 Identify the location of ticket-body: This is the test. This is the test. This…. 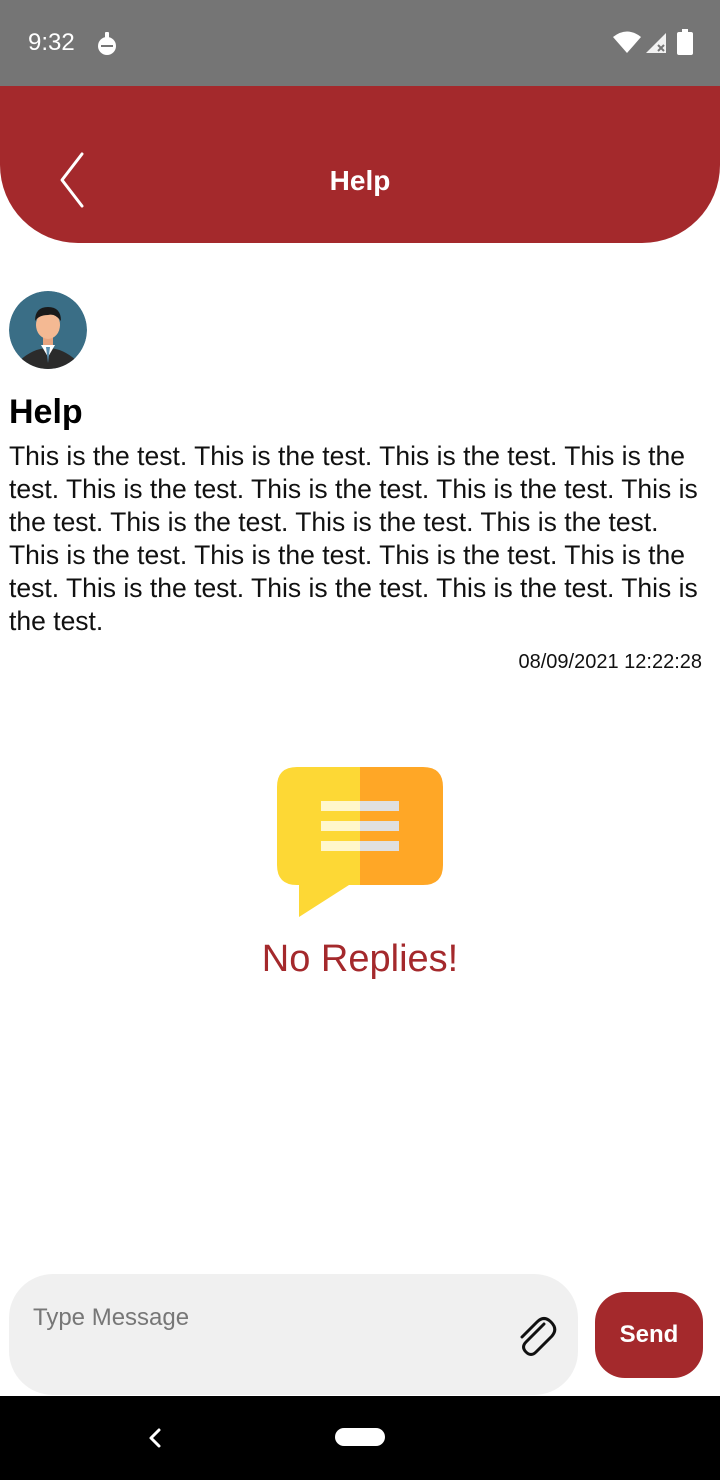
(353, 538).